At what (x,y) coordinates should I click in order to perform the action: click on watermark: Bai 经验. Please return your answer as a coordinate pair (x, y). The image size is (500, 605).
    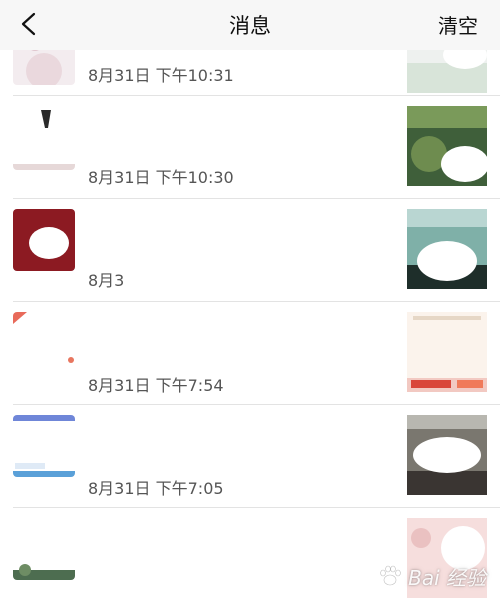
    Looking at the image, I should click on (432, 576).